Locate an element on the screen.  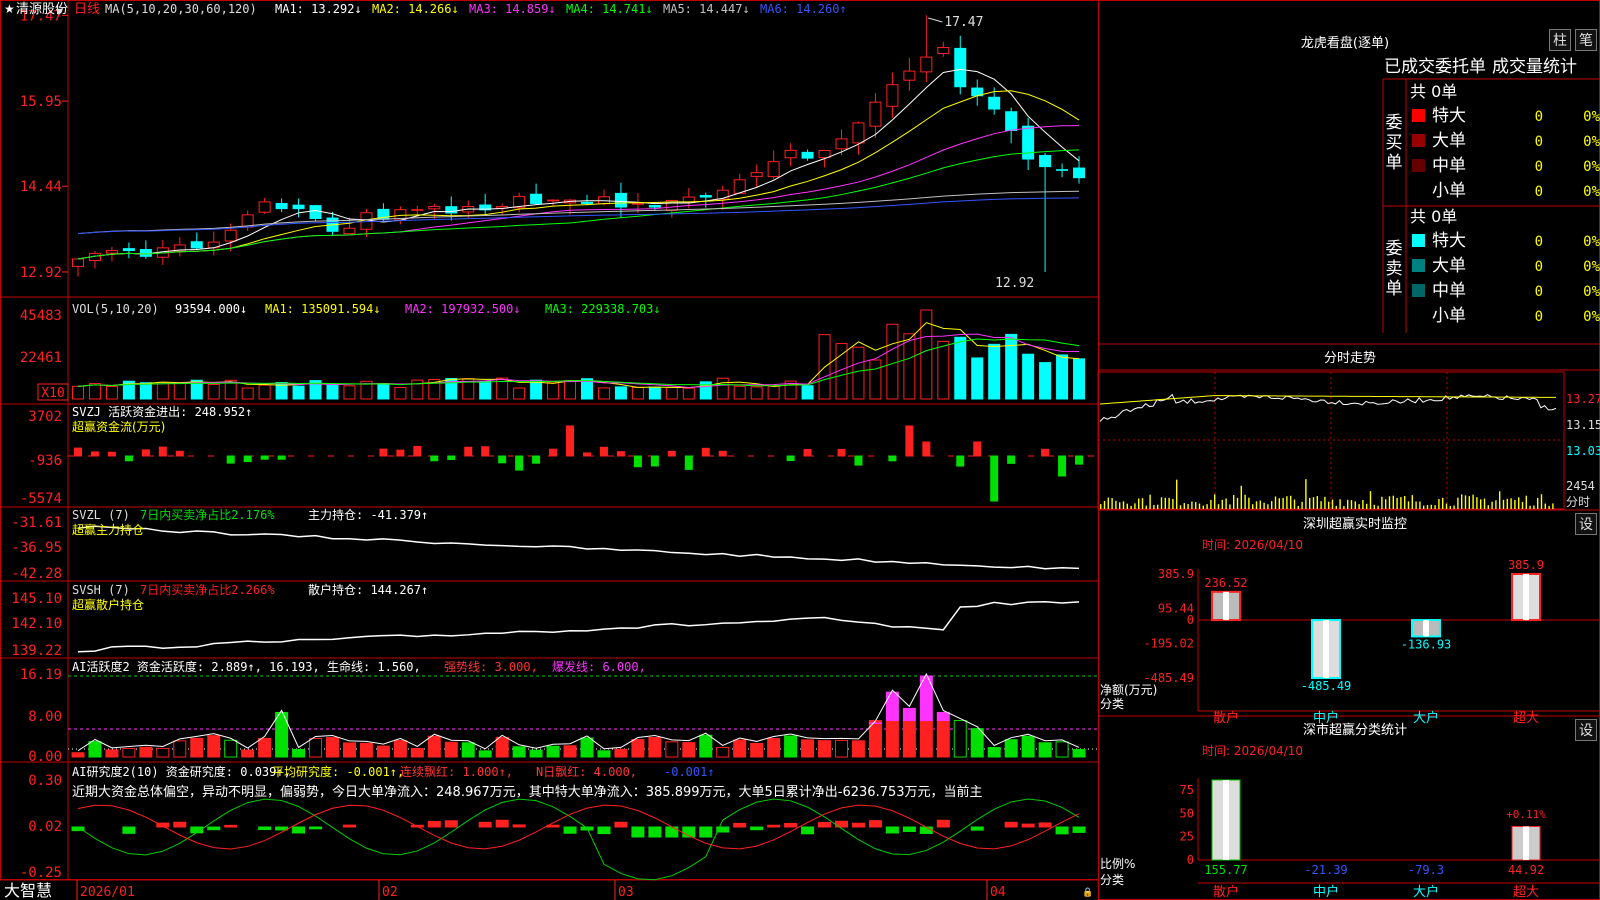
buy-order-label: 委 is located at coordinates (1394, 123).